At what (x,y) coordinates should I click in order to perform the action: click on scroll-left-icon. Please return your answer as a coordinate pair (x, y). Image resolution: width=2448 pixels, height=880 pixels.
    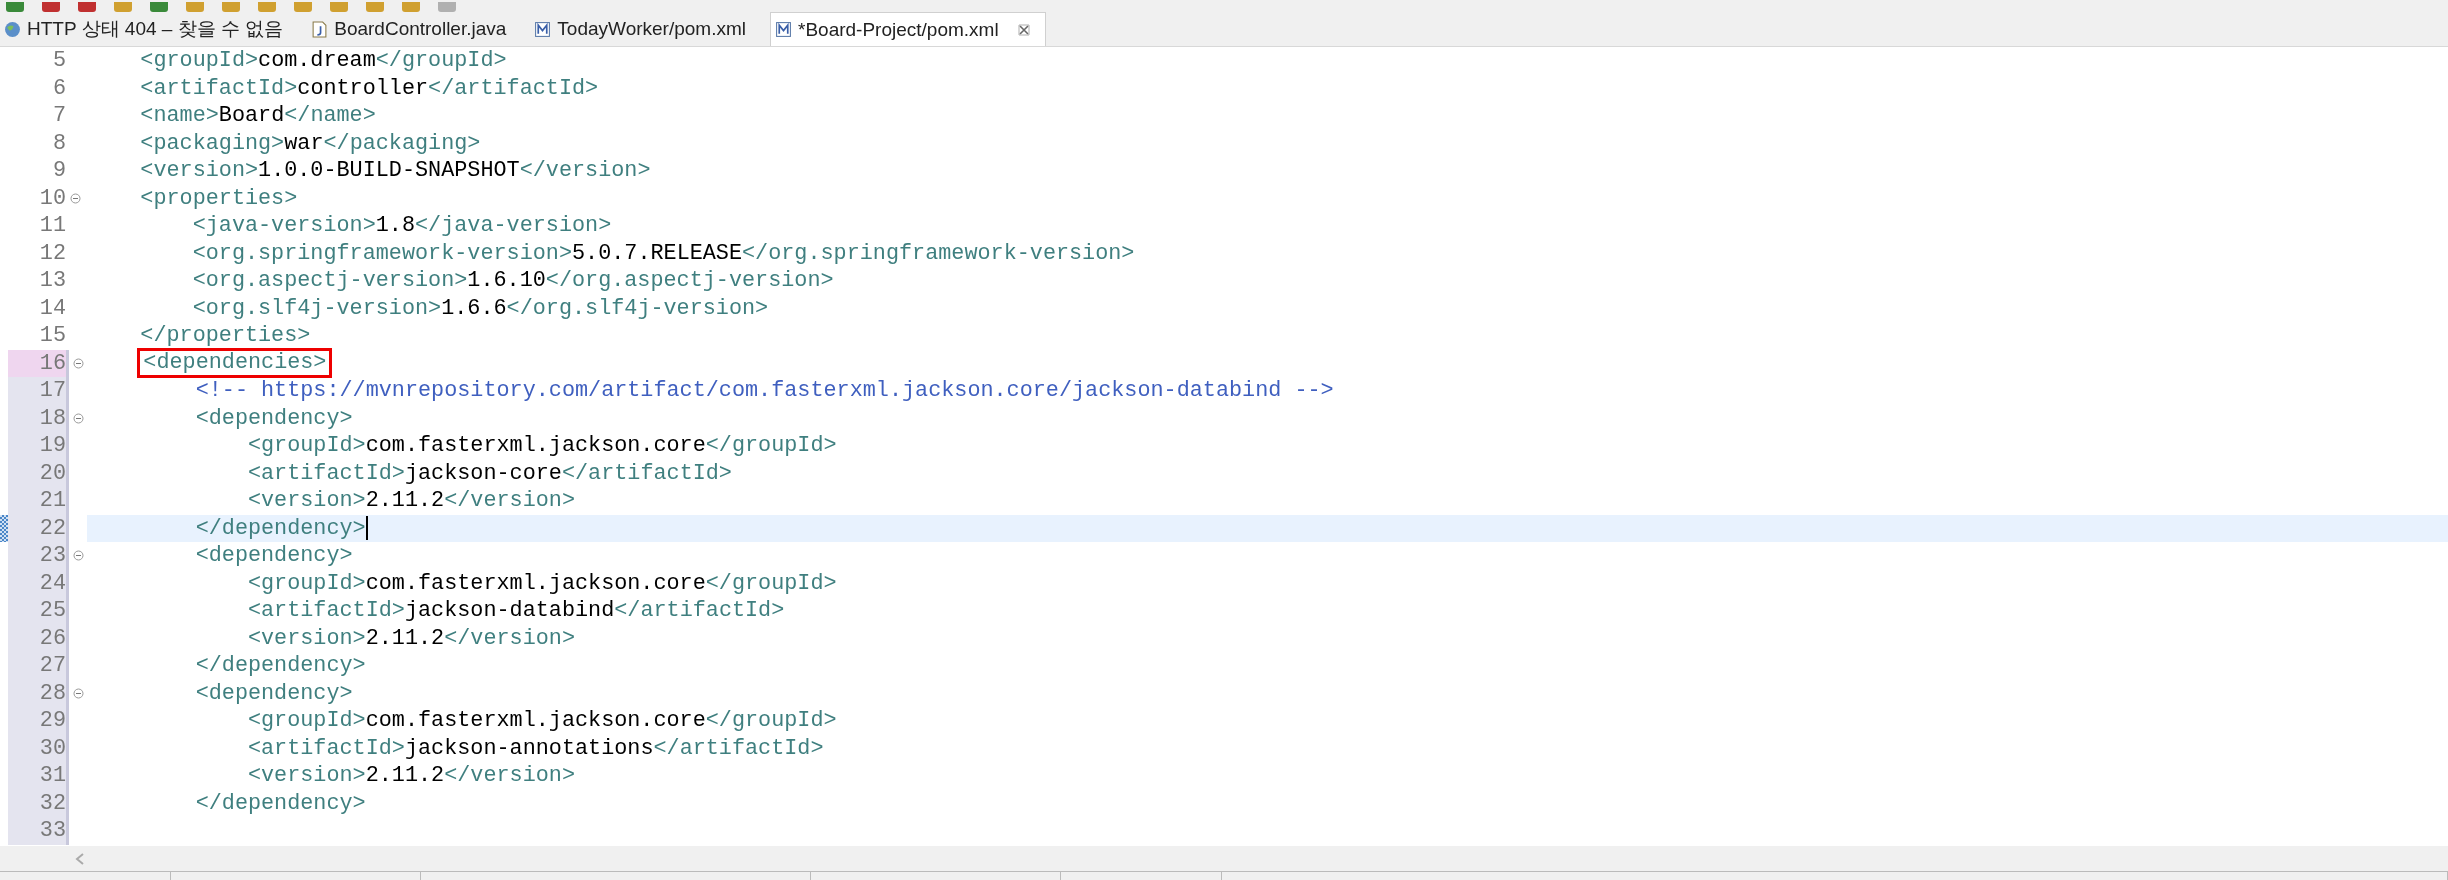
    Looking at the image, I should click on (80, 858).